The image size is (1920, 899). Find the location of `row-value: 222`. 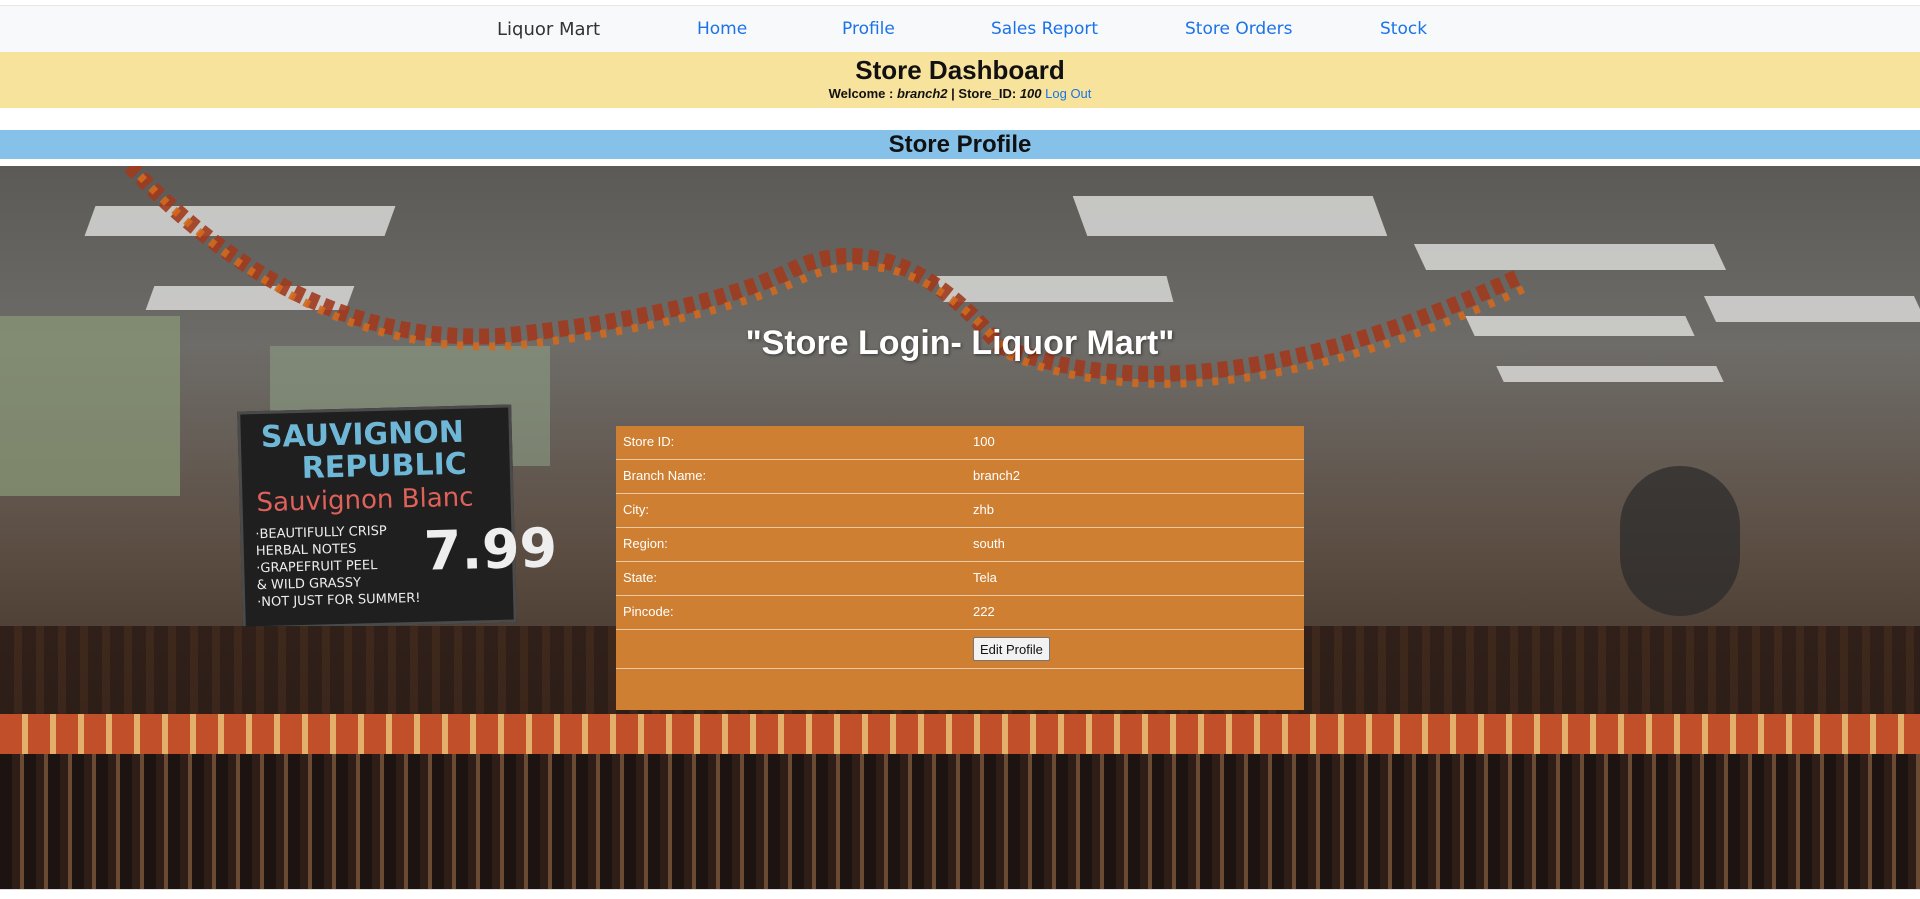

row-value: 222 is located at coordinates (984, 611).